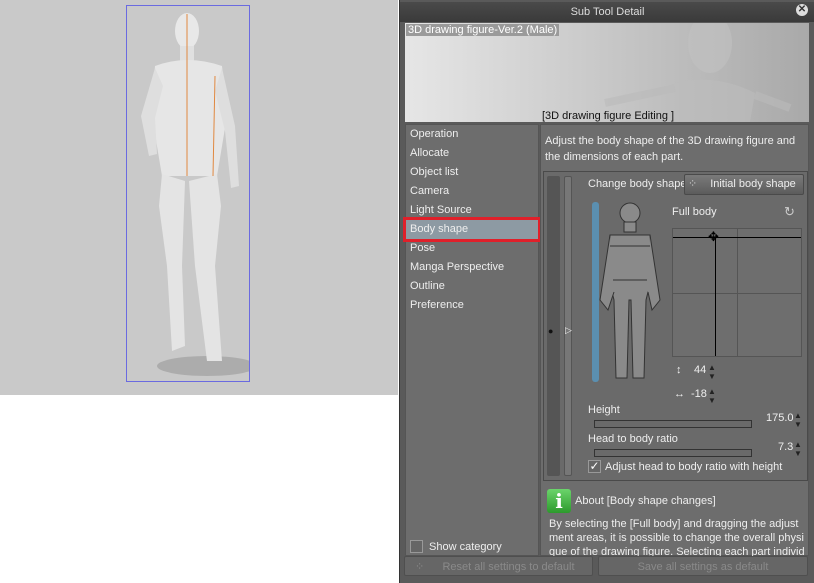  What do you see at coordinates (645, 501) in the screenshot?
I see `about-title: About [Body shape changes]` at bounding box center [645, 501].